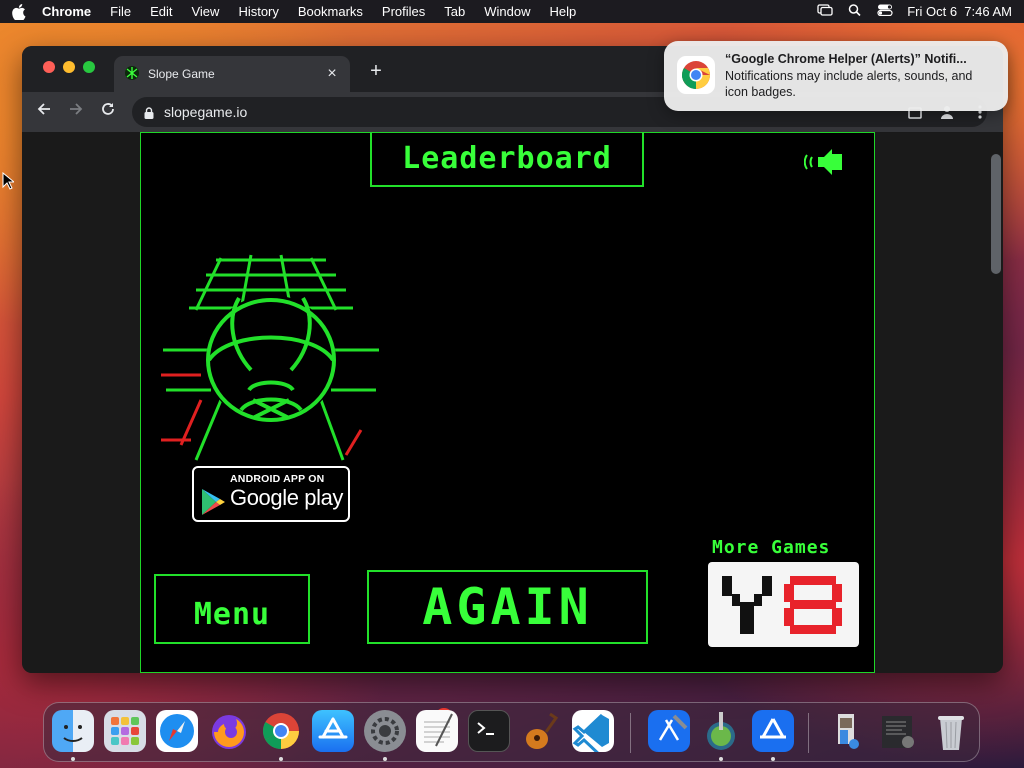 Image resolution: width=1024 pixels, height=768 pixels. I want to click on apple-menu-icon, so click(19, 11).